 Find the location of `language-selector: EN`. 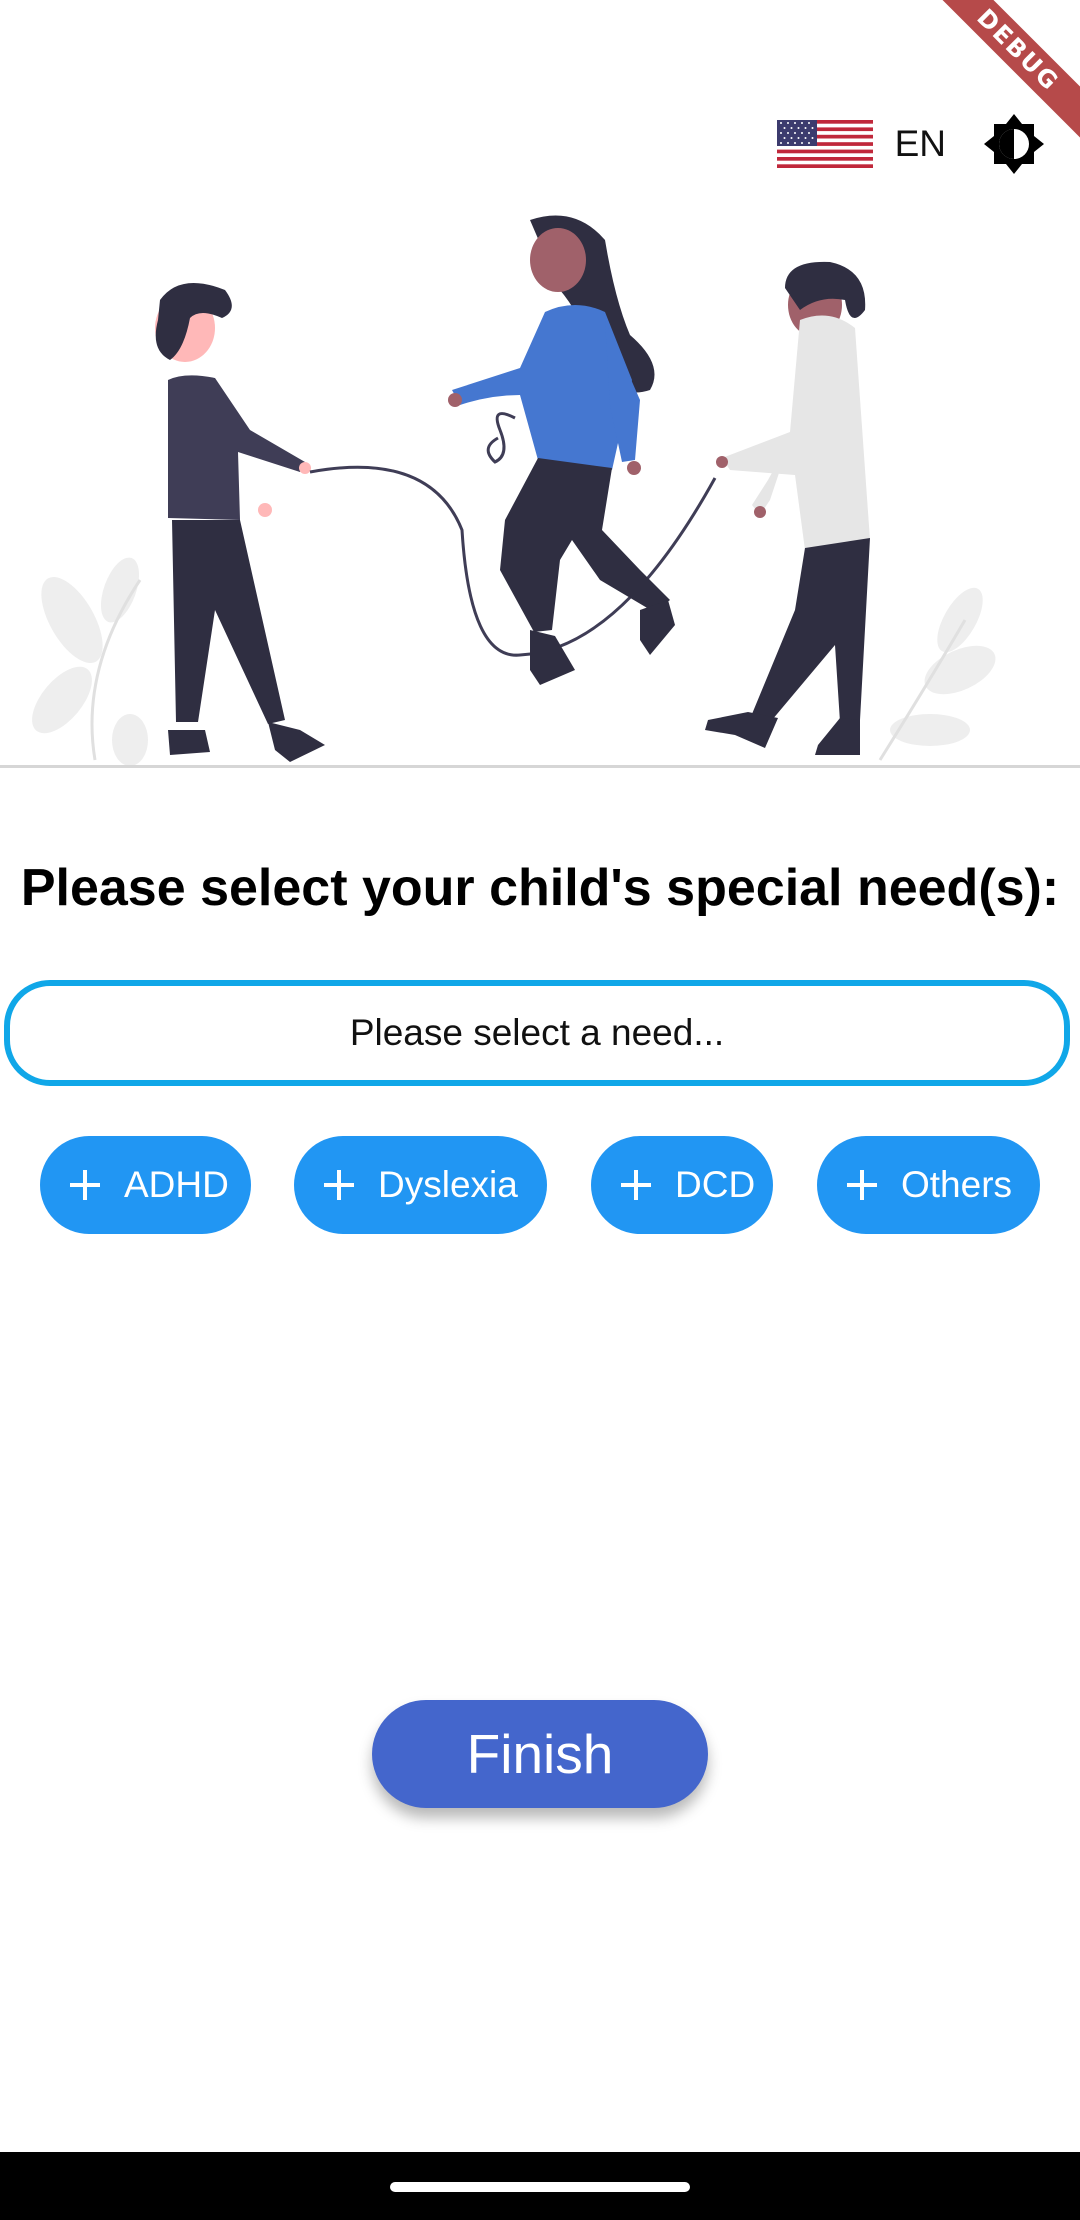

language-selector: EN is located at coordinates (868, 144).